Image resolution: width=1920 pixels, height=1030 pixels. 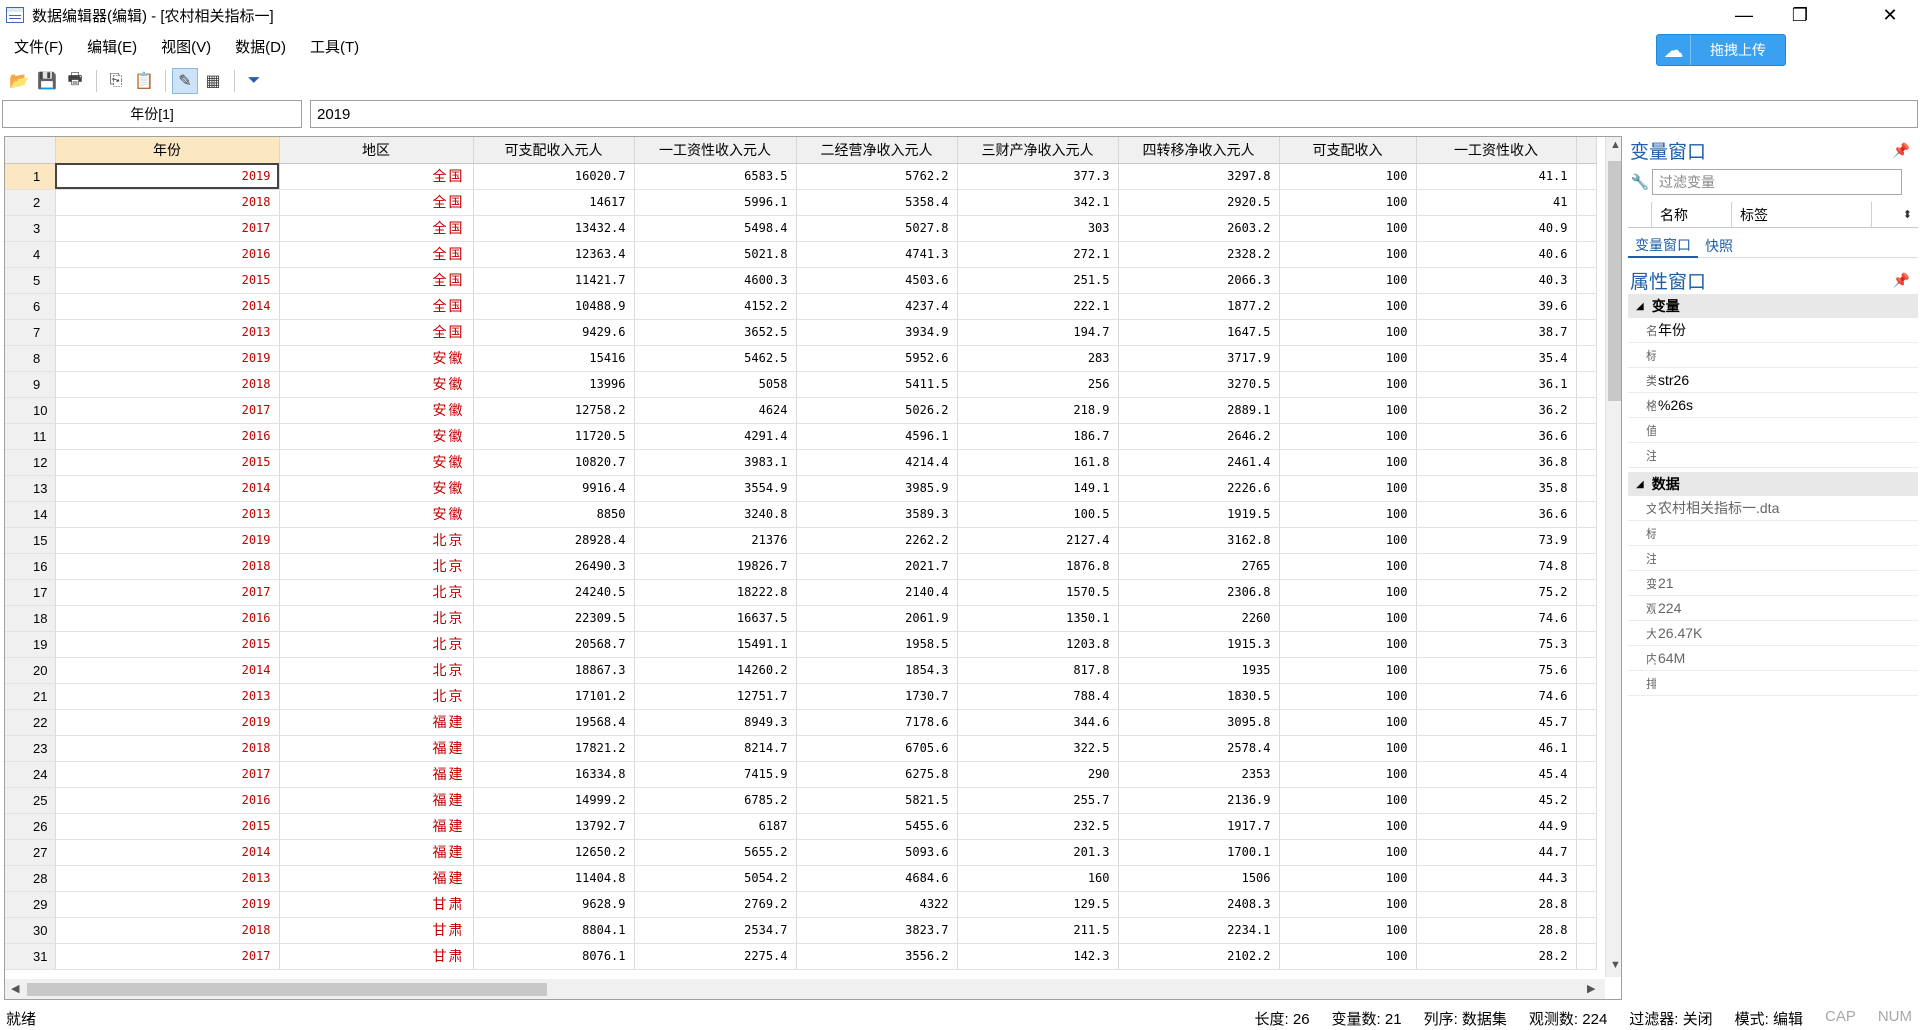 I want to click on table-cell: 28.2, so click(x=1496, y=956).